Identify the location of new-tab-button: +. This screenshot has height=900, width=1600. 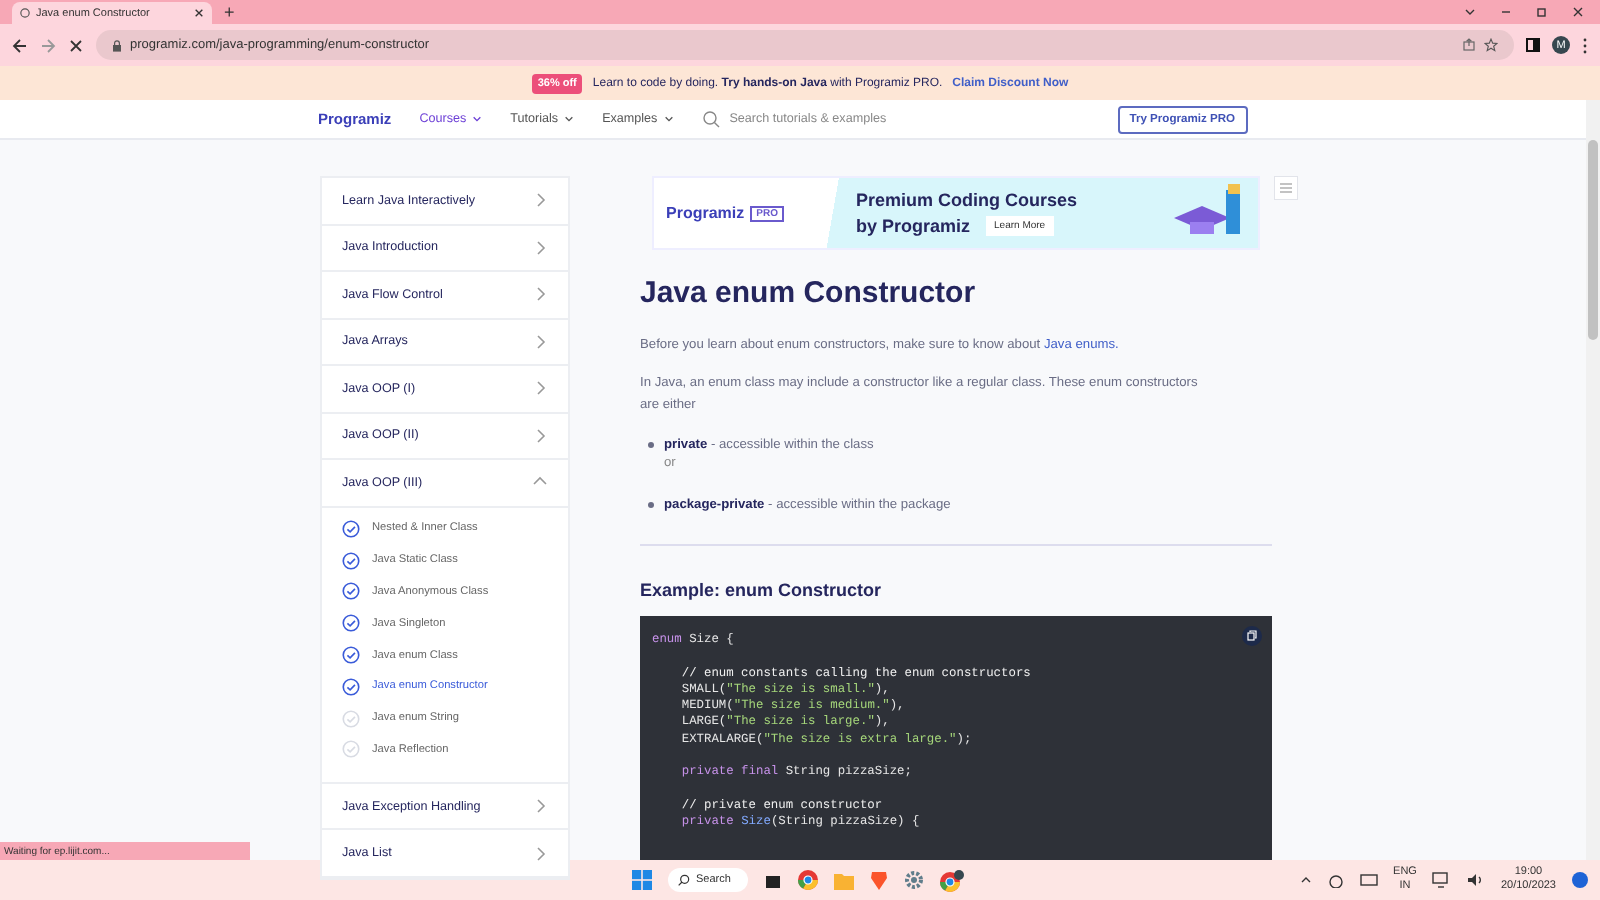
(229, 13).